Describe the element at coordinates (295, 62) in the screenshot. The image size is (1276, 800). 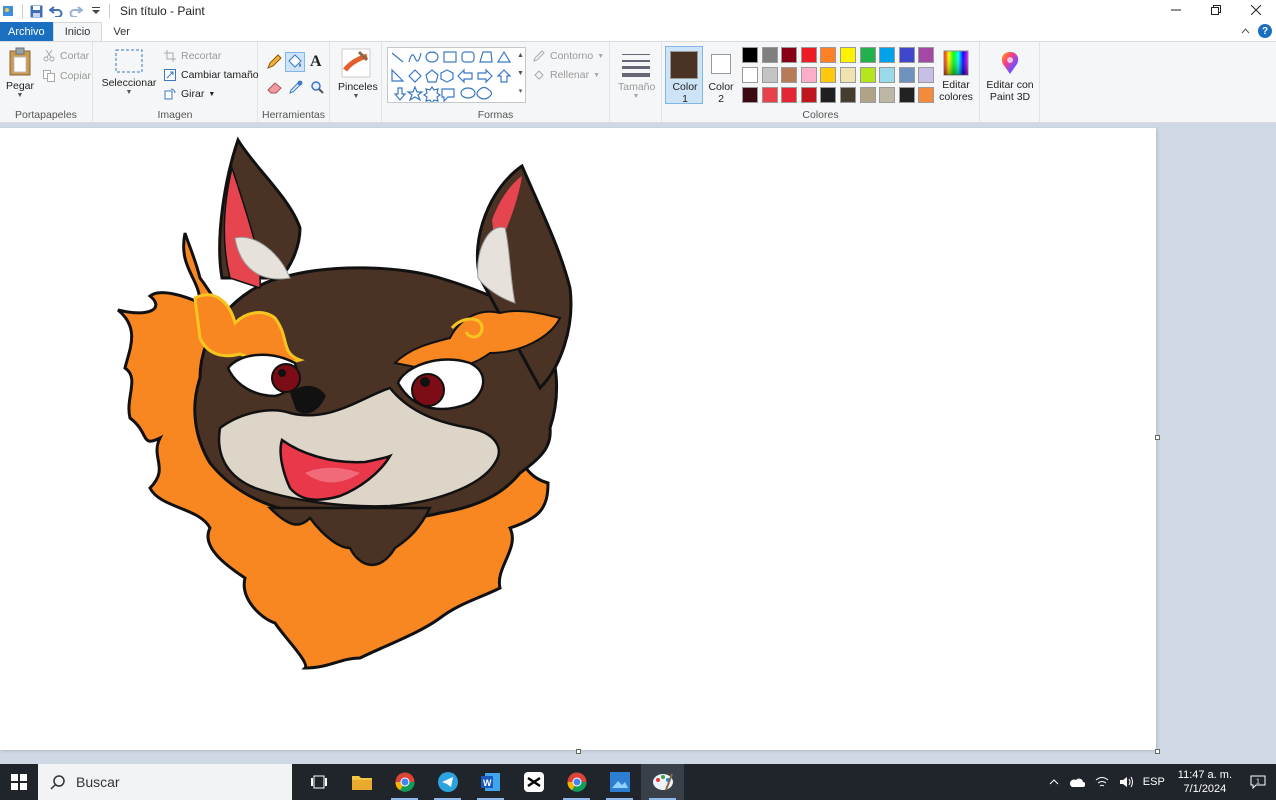
I see `fill-tool` at that location.